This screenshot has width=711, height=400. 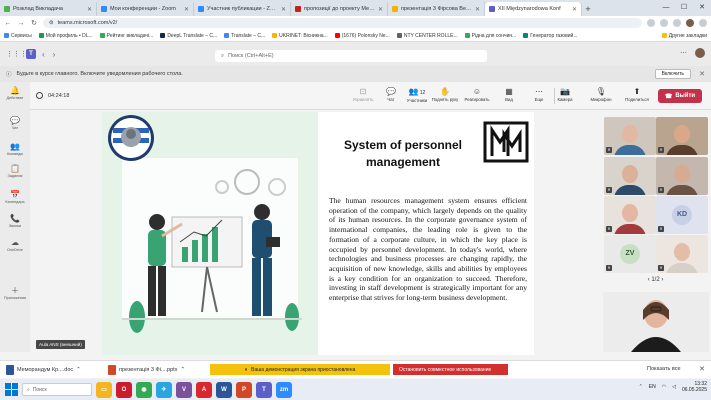 What do you see at coordinates (8, 23) in the screenshot?
I see `back-icon: ←` at bounding box center [8, 23].